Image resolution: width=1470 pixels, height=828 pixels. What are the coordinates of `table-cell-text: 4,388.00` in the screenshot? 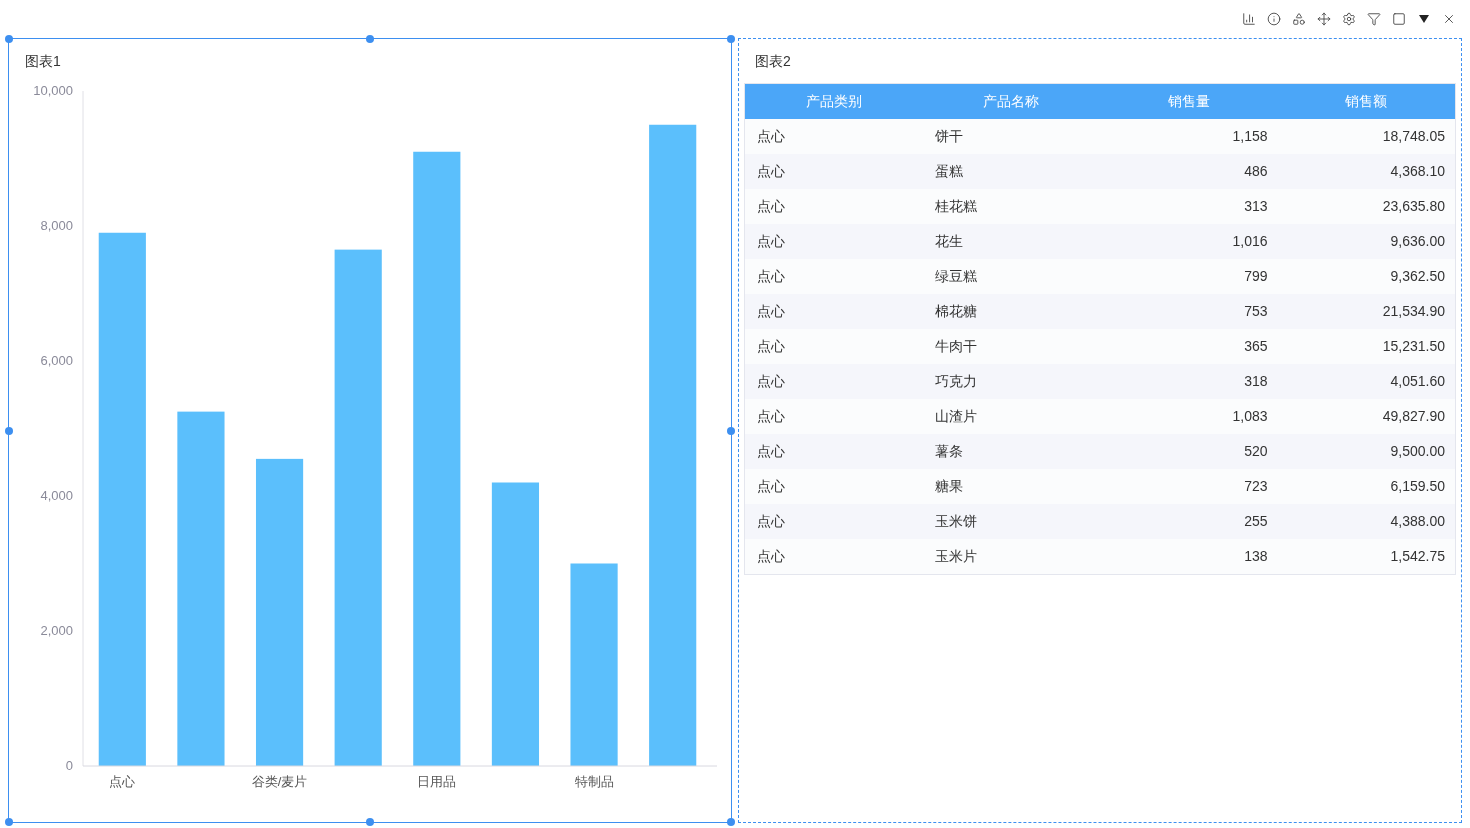 It's located at (1417, 521).